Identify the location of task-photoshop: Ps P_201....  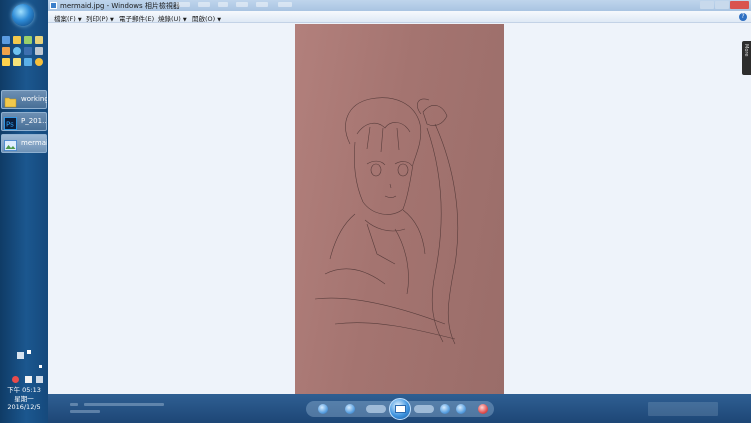
(24, 121).